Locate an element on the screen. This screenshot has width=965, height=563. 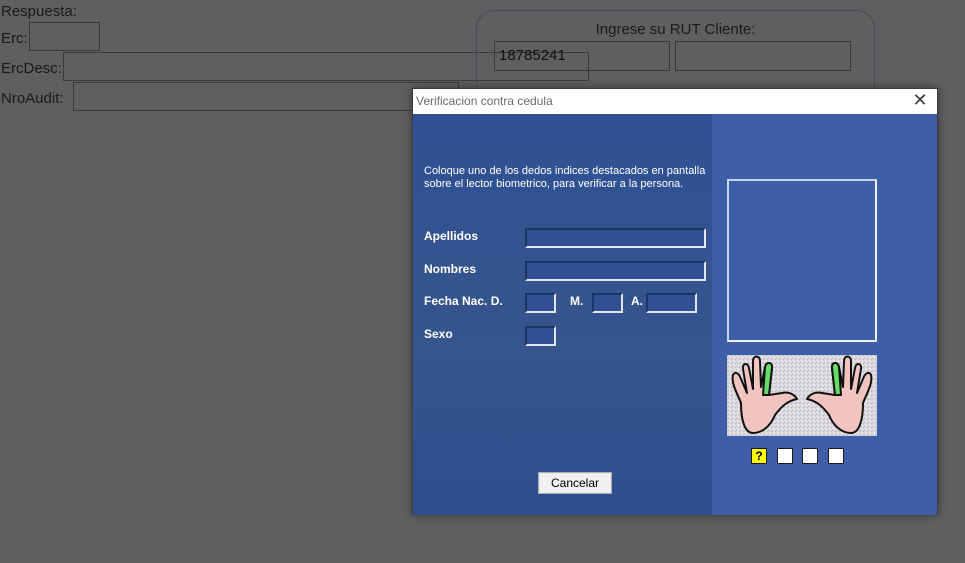
respuesta-label: Respuesta: is located at coordinates (39, 11).